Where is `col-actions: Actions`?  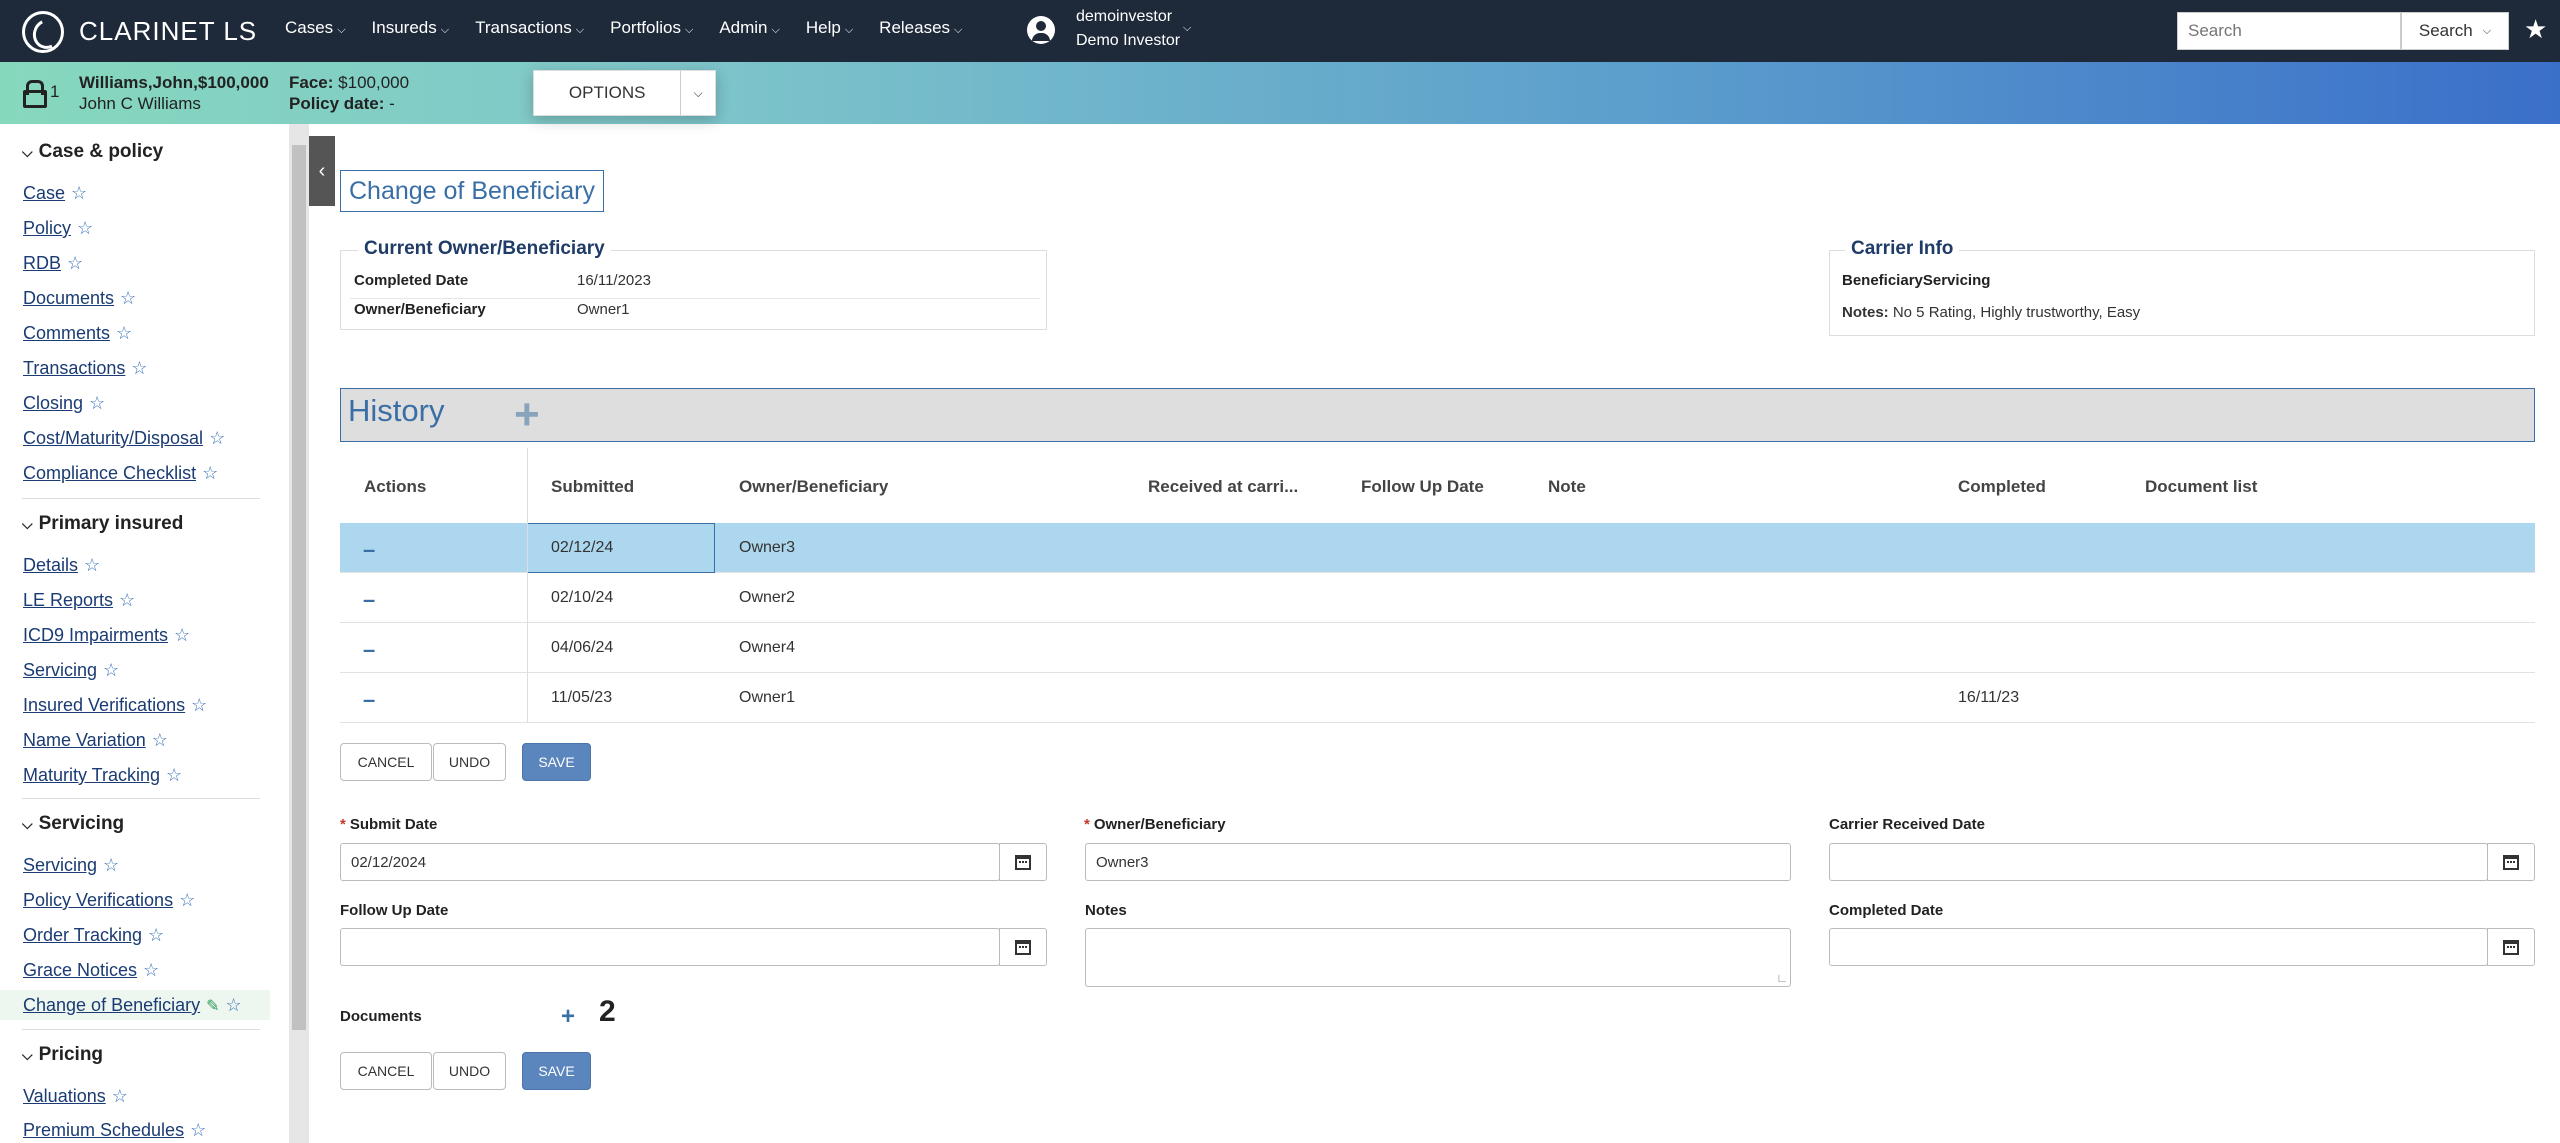
col-actions: Actions is located at coordinates (395, 487).